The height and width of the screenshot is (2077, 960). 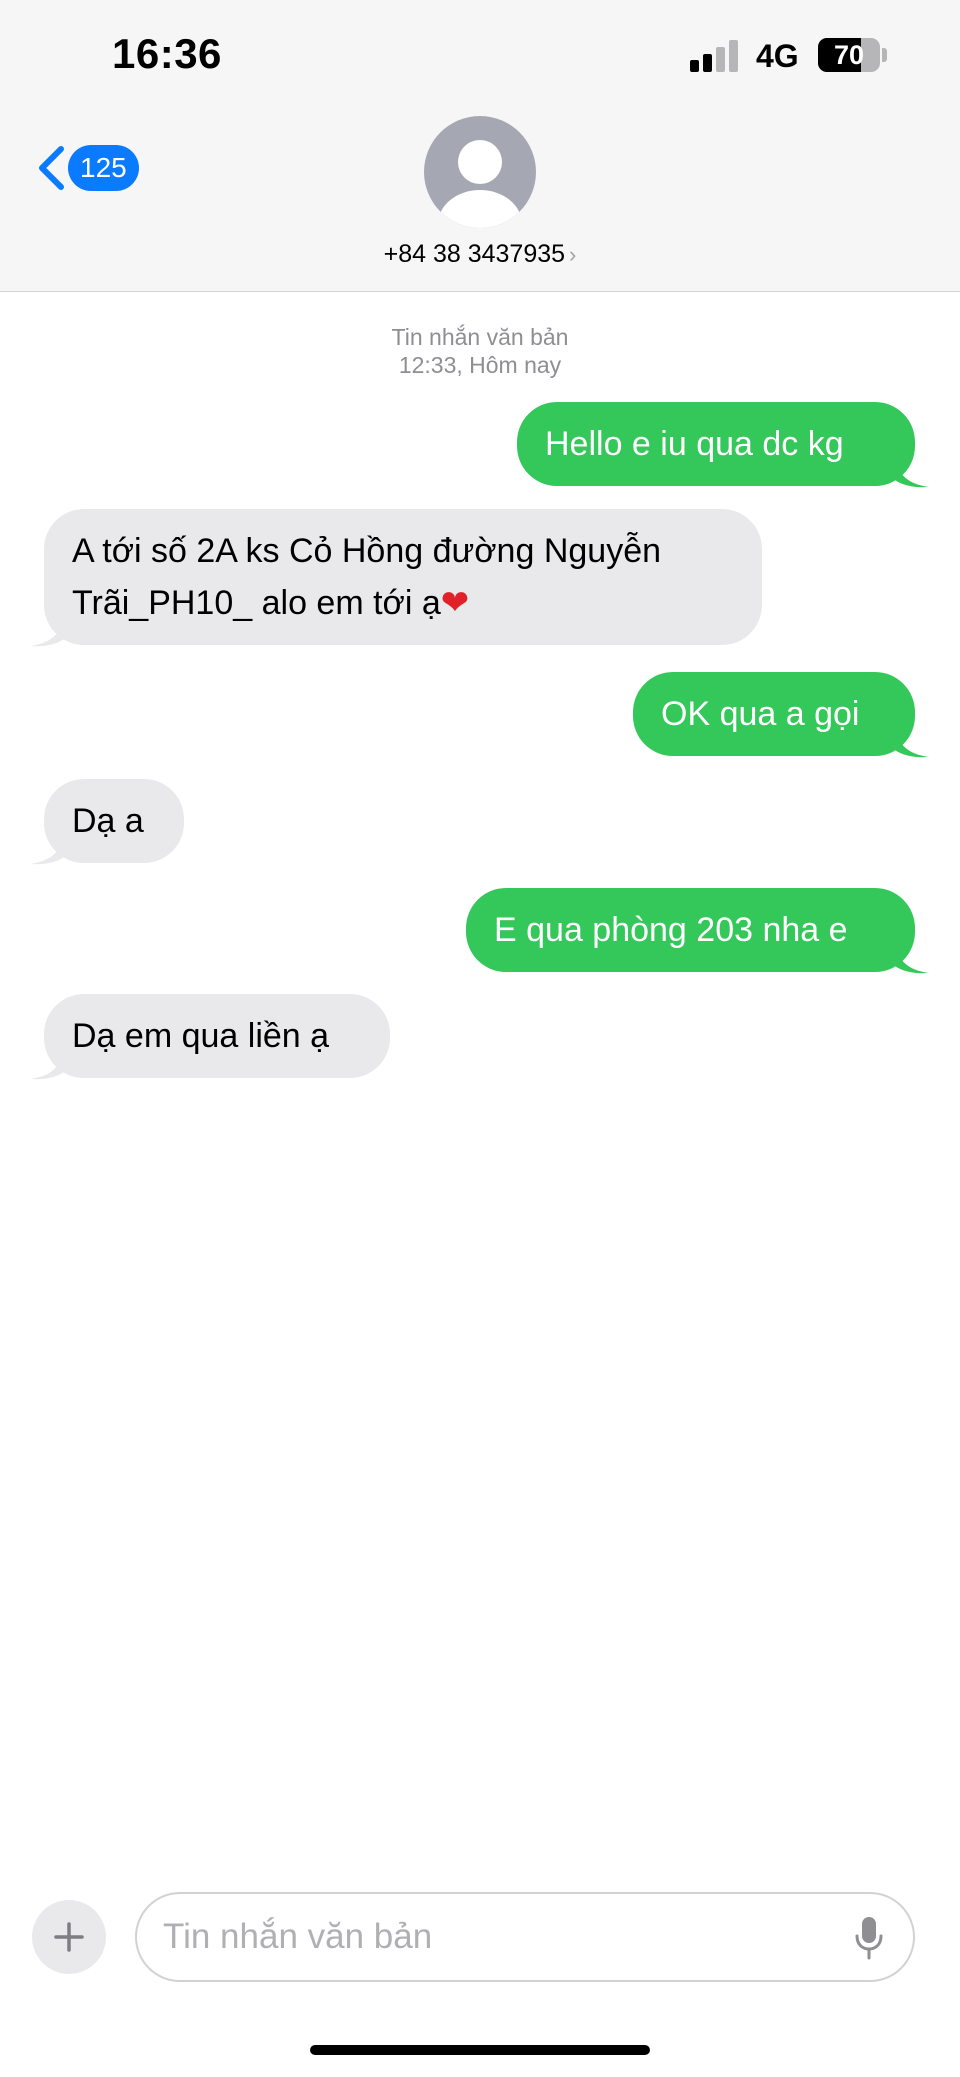 What do you see at coordinates (694, 444) in the screenshot?
I see `message-text: Hello e iu qua dc kg` at bounding box center [694, 444].